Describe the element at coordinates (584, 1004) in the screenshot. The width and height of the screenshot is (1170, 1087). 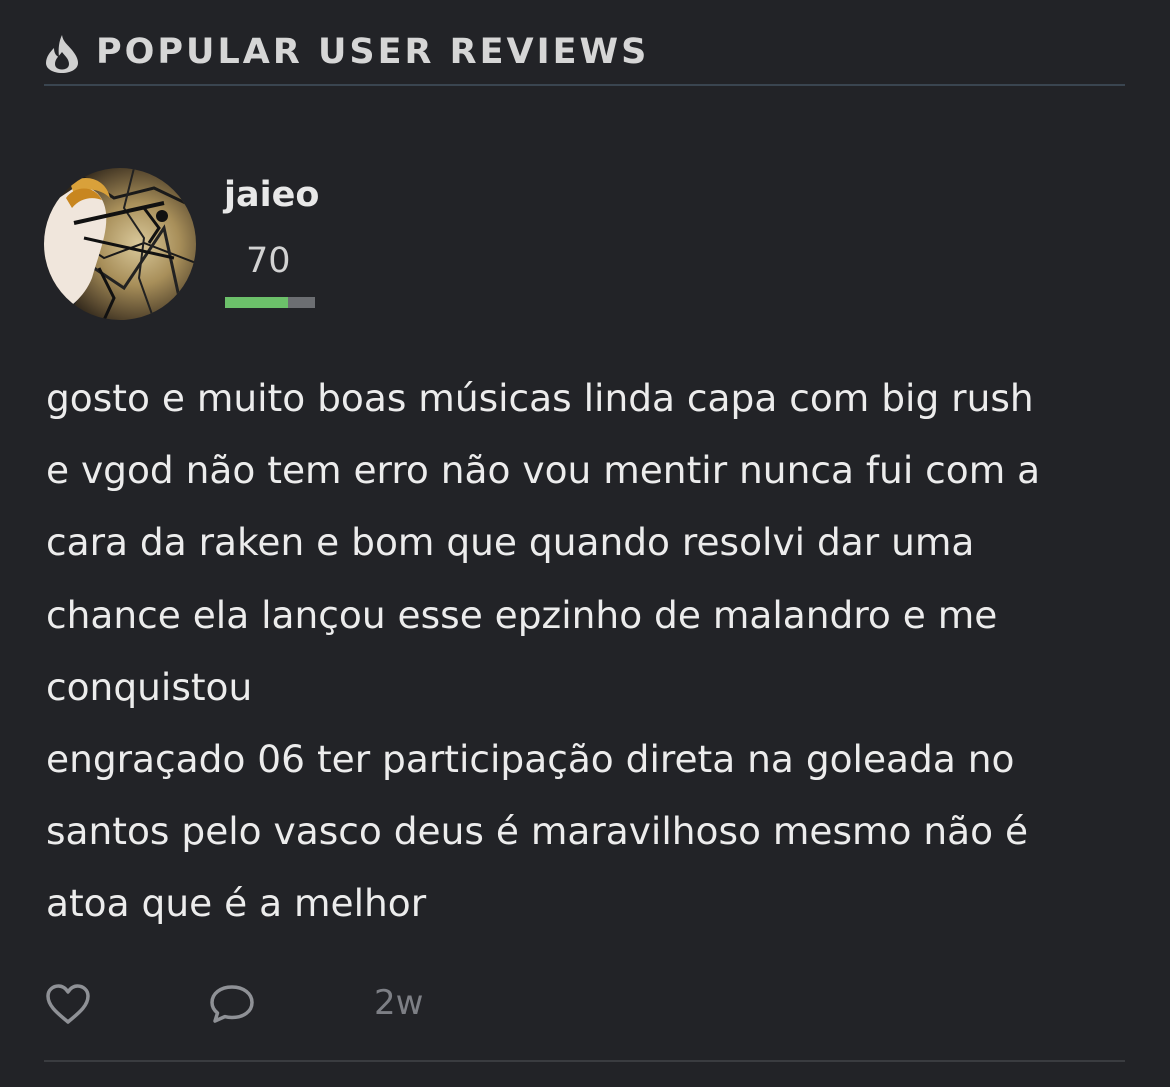
I see `review-actions: 2w` at that location.